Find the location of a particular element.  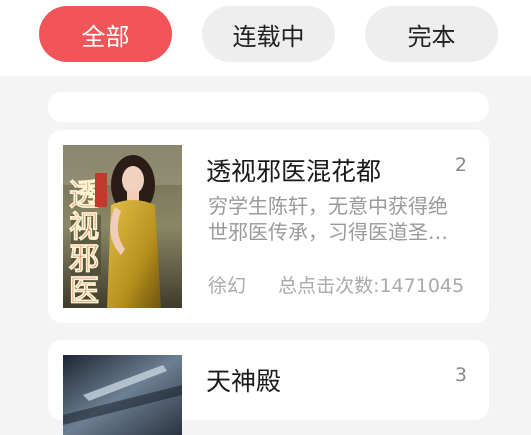

svg-text: 邪 is located at coordinates (84, 259).